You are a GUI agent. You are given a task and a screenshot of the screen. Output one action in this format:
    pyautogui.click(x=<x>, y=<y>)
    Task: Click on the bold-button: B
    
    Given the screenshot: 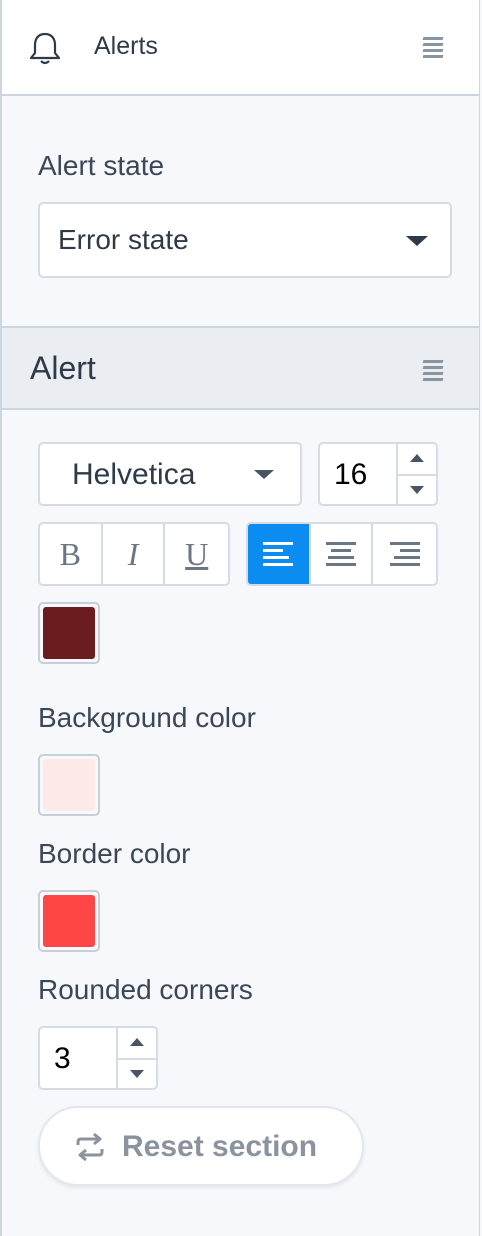 What is the action you would take?
    pyautogui.click(x=71, y=554)
    